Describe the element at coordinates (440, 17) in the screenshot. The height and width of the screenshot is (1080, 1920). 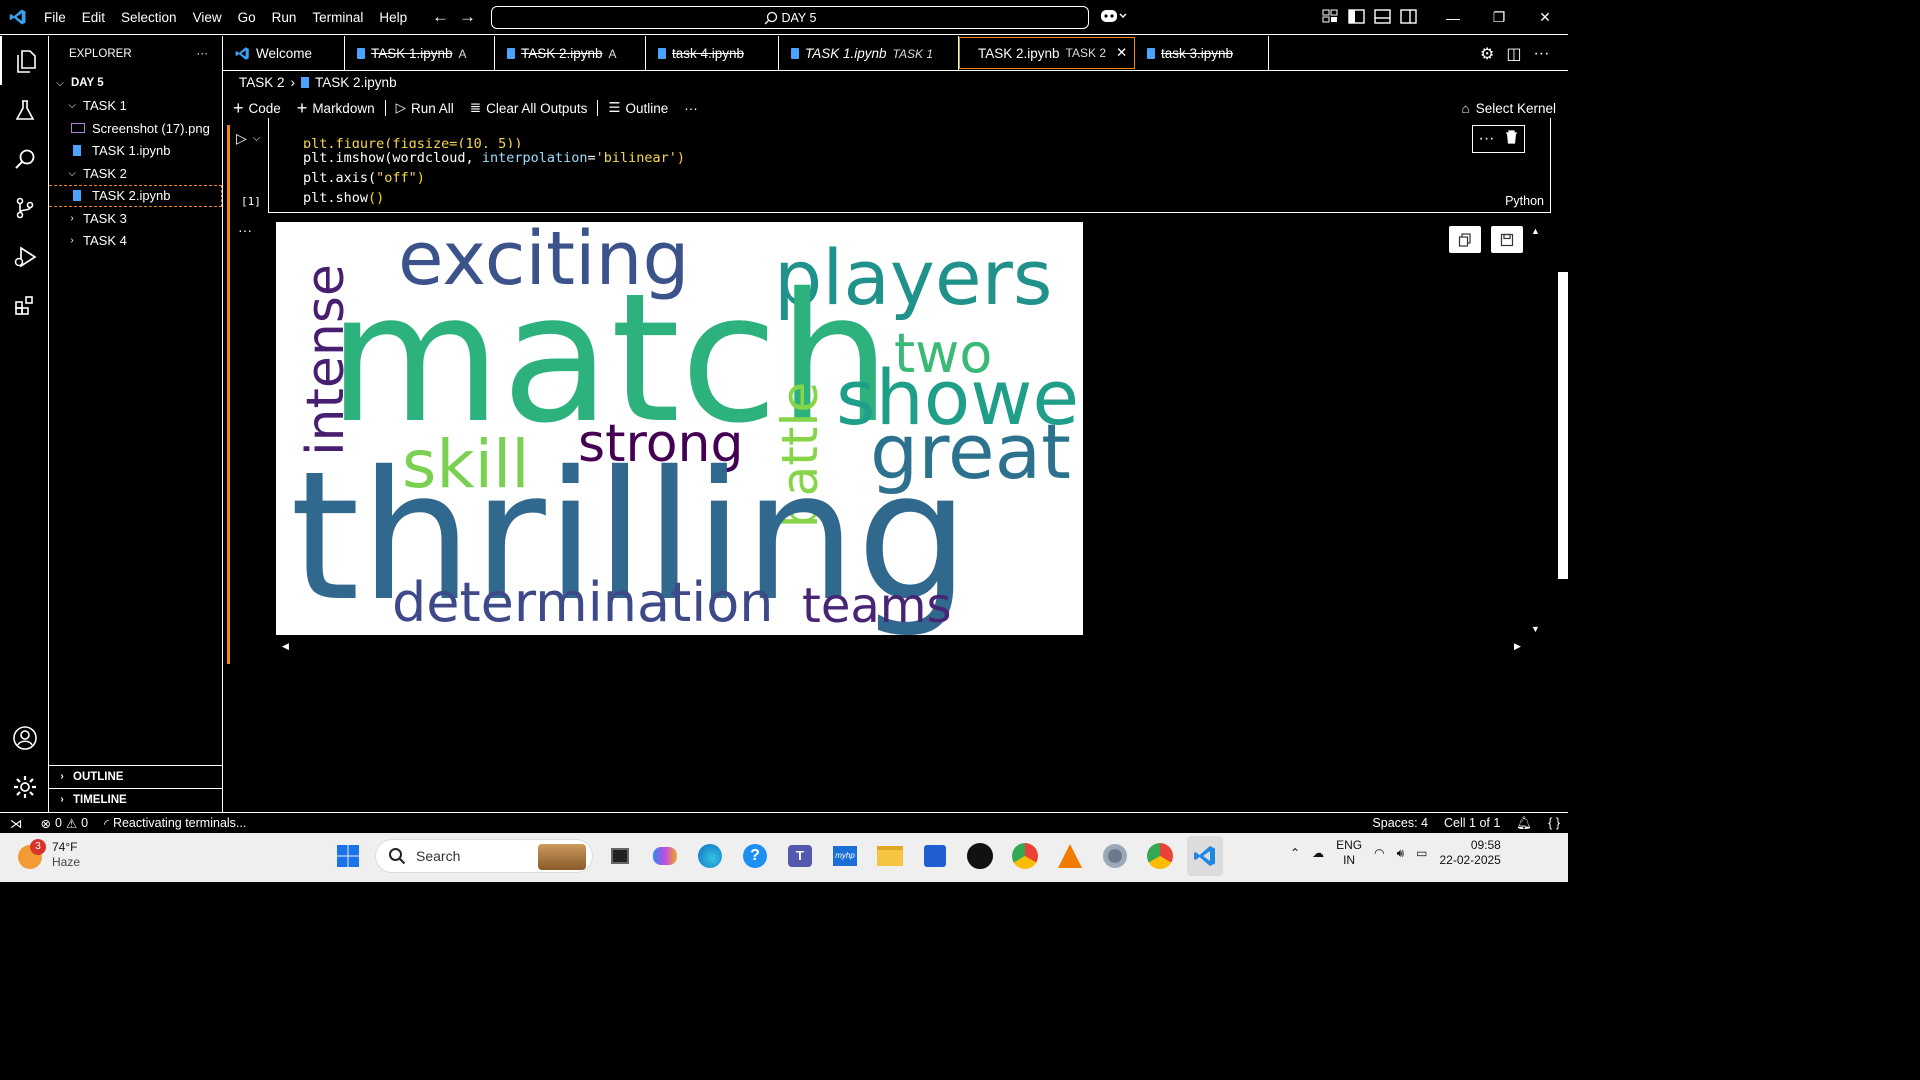
I see `back-arrow-icon: ←` at that location.